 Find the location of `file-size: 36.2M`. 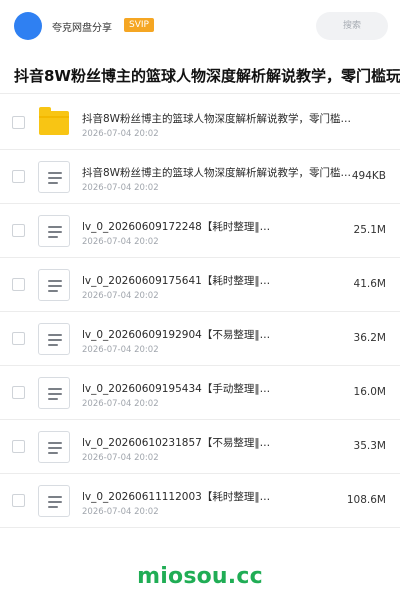

file-size: 36.2M is located at coordinates (369, 338).